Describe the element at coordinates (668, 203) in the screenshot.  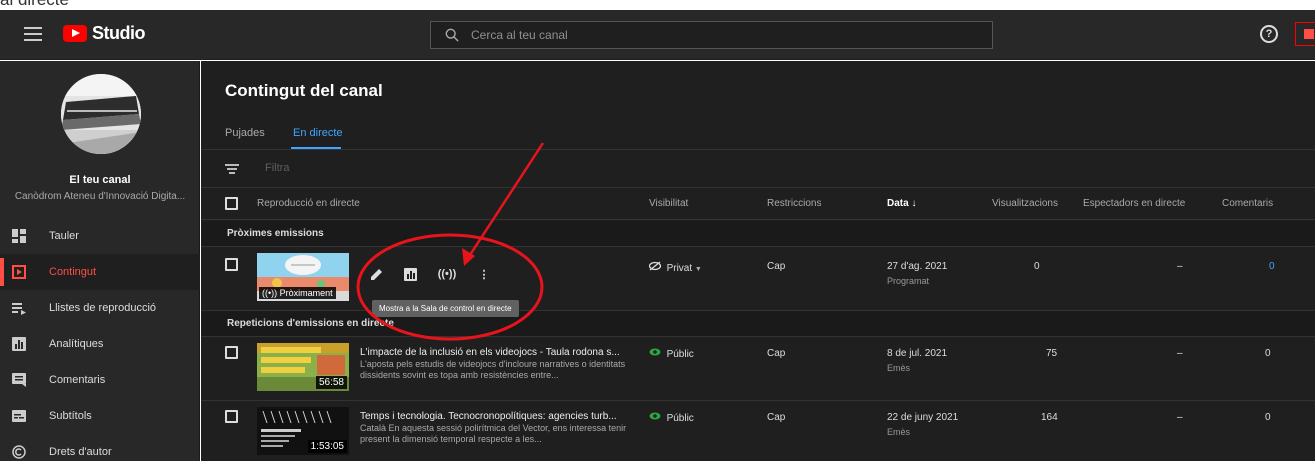
I see `column-header-visibility: Visibilitat` at that location.